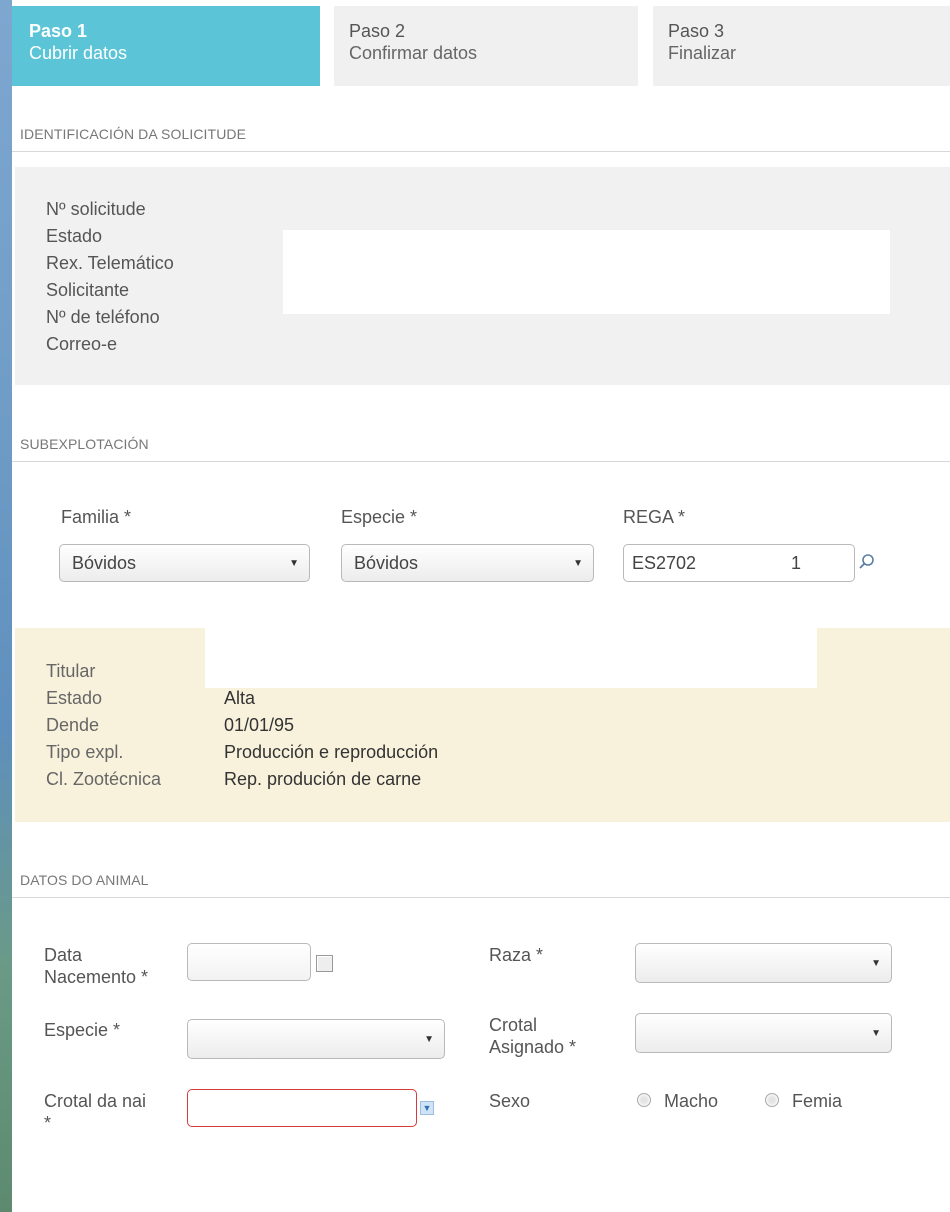  Describe the element at coordinates (772, 1100) in the screenshot. I see `radio-femia` at that location.